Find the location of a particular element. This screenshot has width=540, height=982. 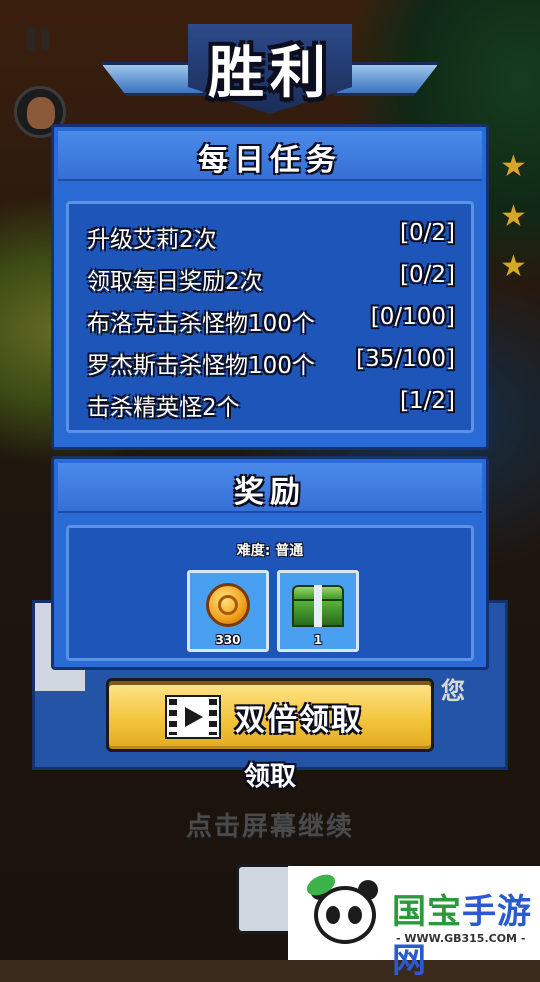

task-row: 击杀精英怪2个 [1/2] is located at coordinates (271, 406).